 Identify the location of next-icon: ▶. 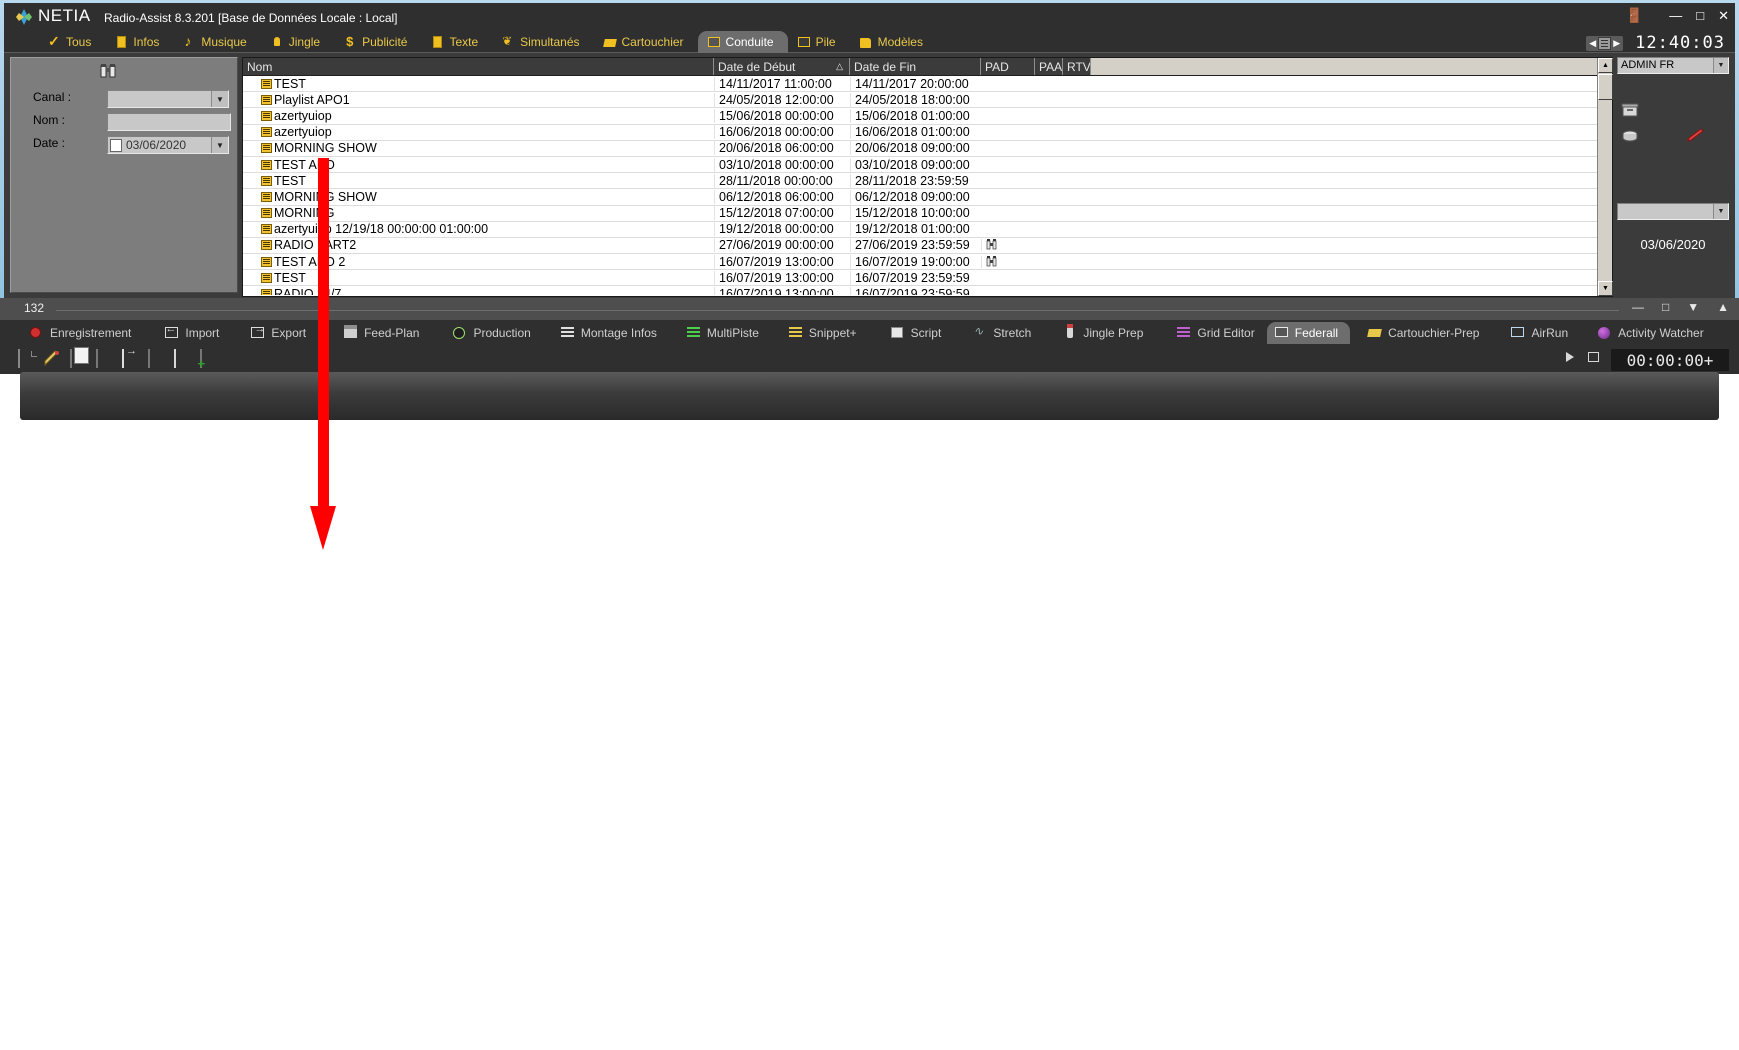
(1616, 43).